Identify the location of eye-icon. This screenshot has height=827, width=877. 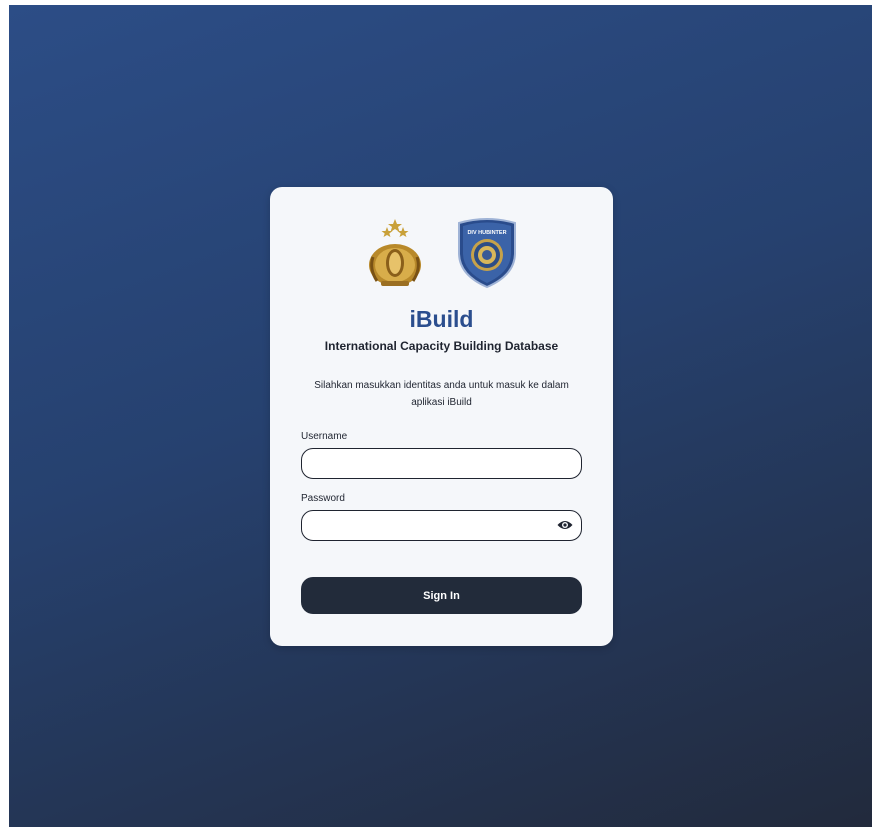
(565, 525).